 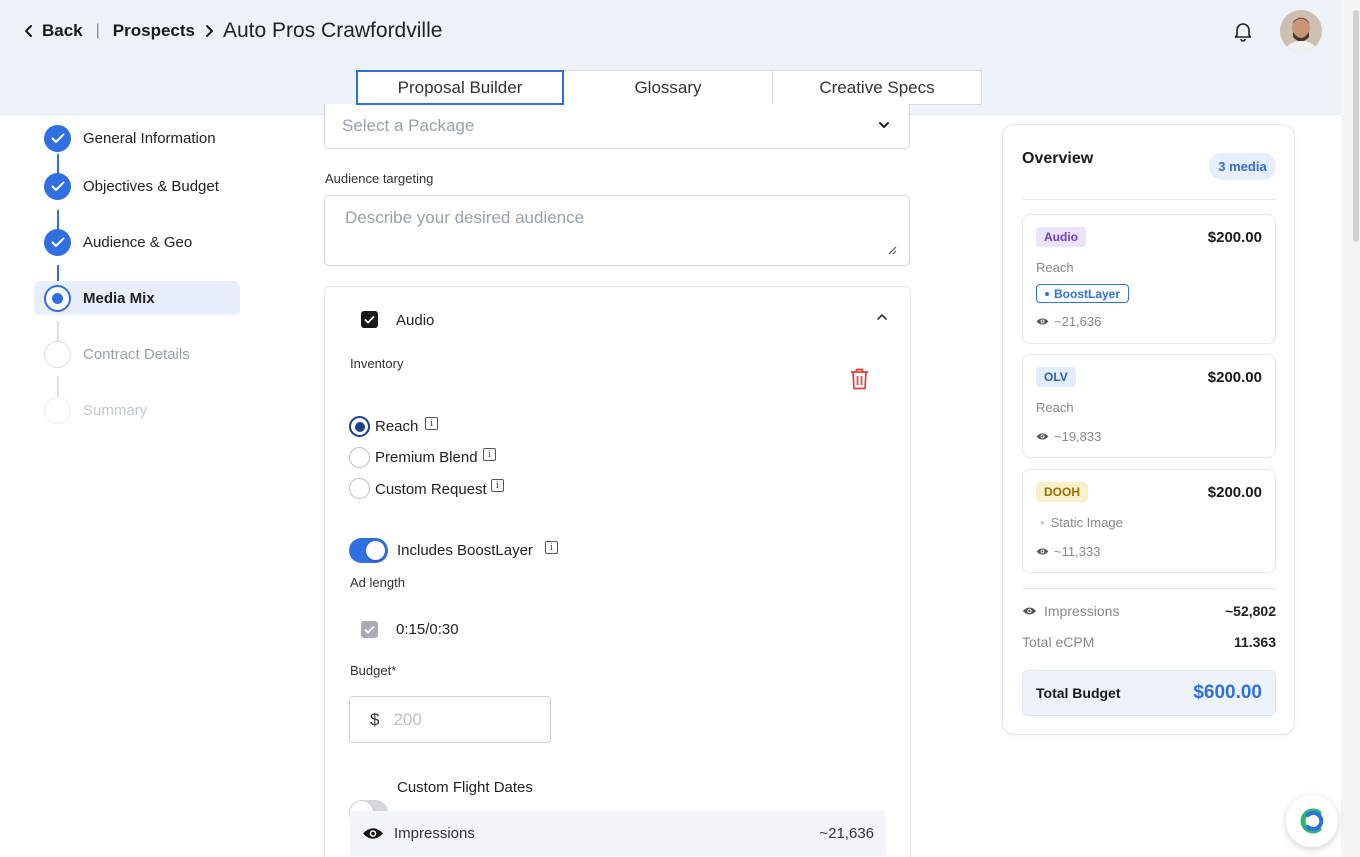 What do you see at coordinates (877, 87) in the screenshot?
I see `tab-creative-specs: Creative Specs` at bounding box center [877, 87].